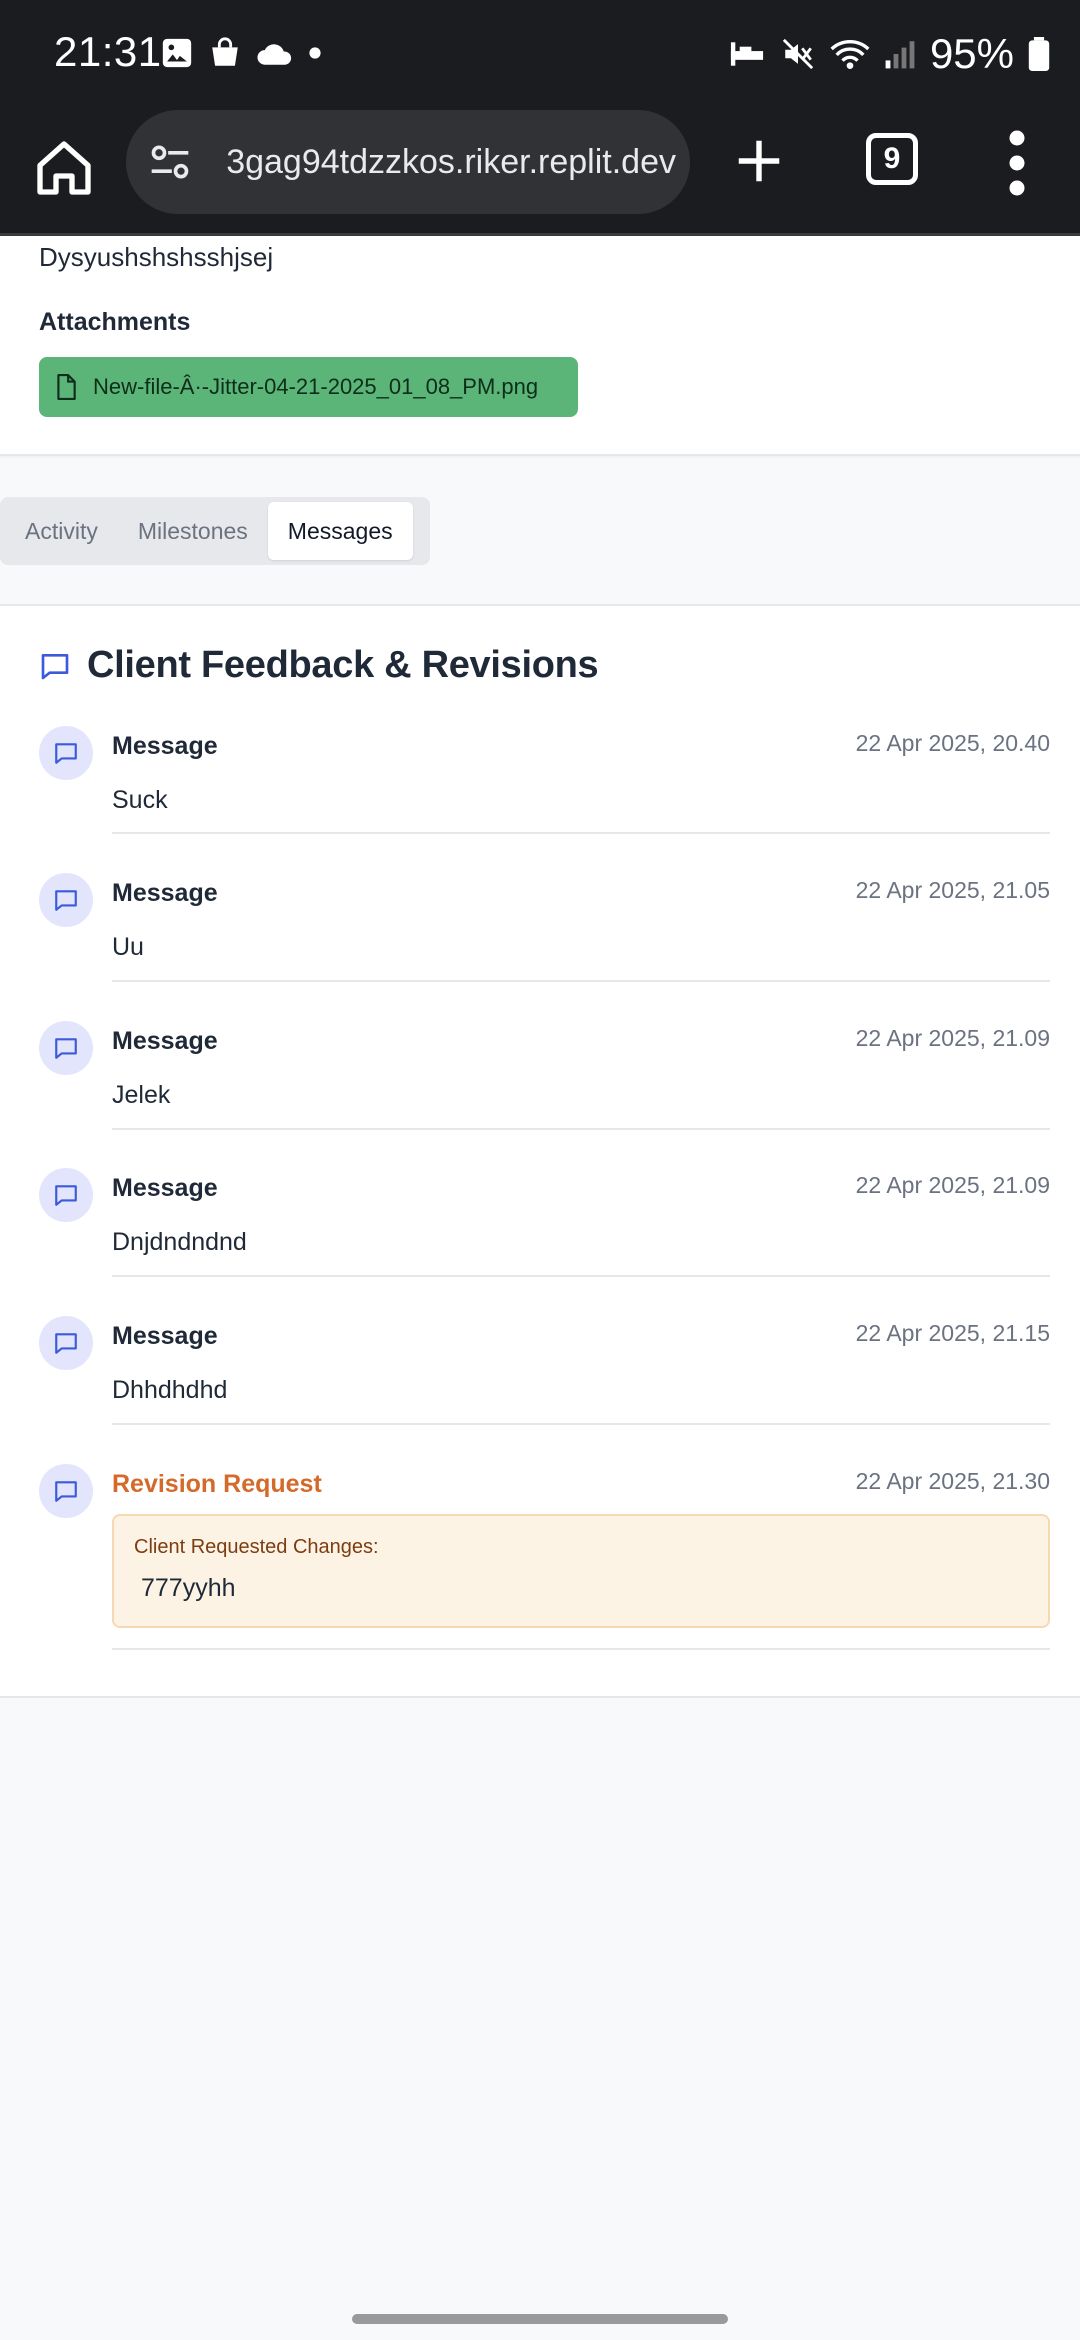  Describe the element at coordinates (170, 162) in the screenshot. I see `site-settings-icon` at that location.